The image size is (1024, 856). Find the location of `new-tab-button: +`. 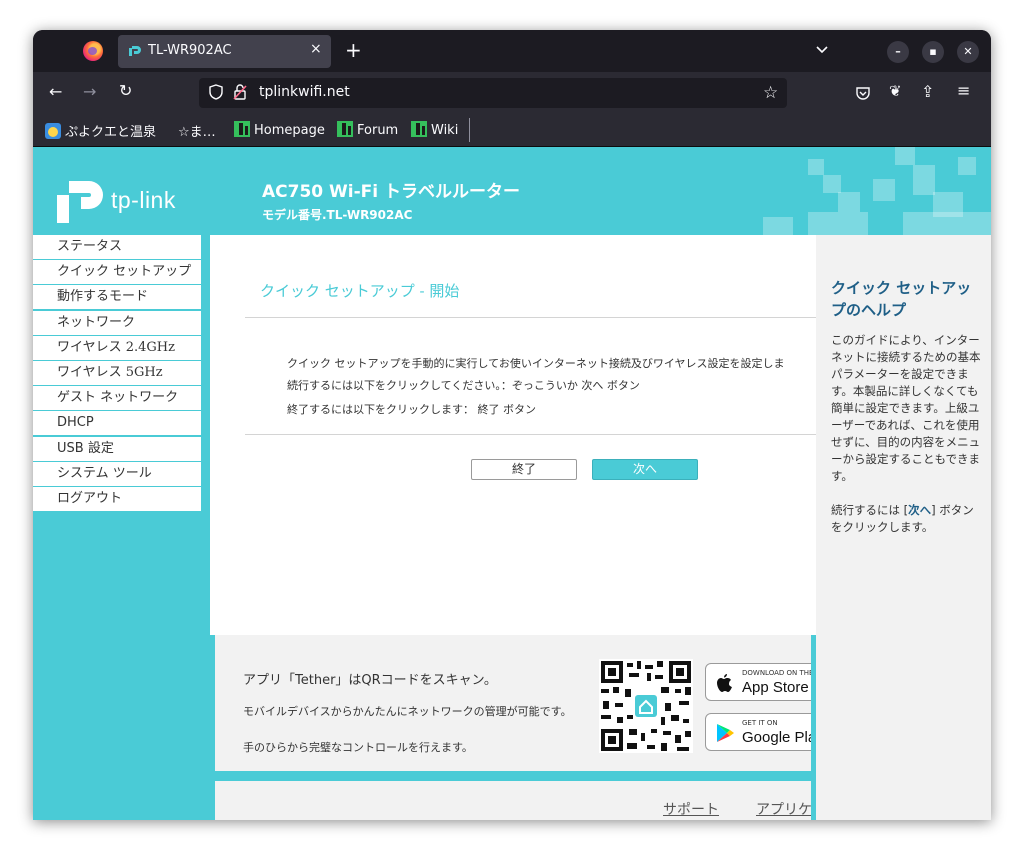

new-tab-button: + is located at coordinates (353, 50).